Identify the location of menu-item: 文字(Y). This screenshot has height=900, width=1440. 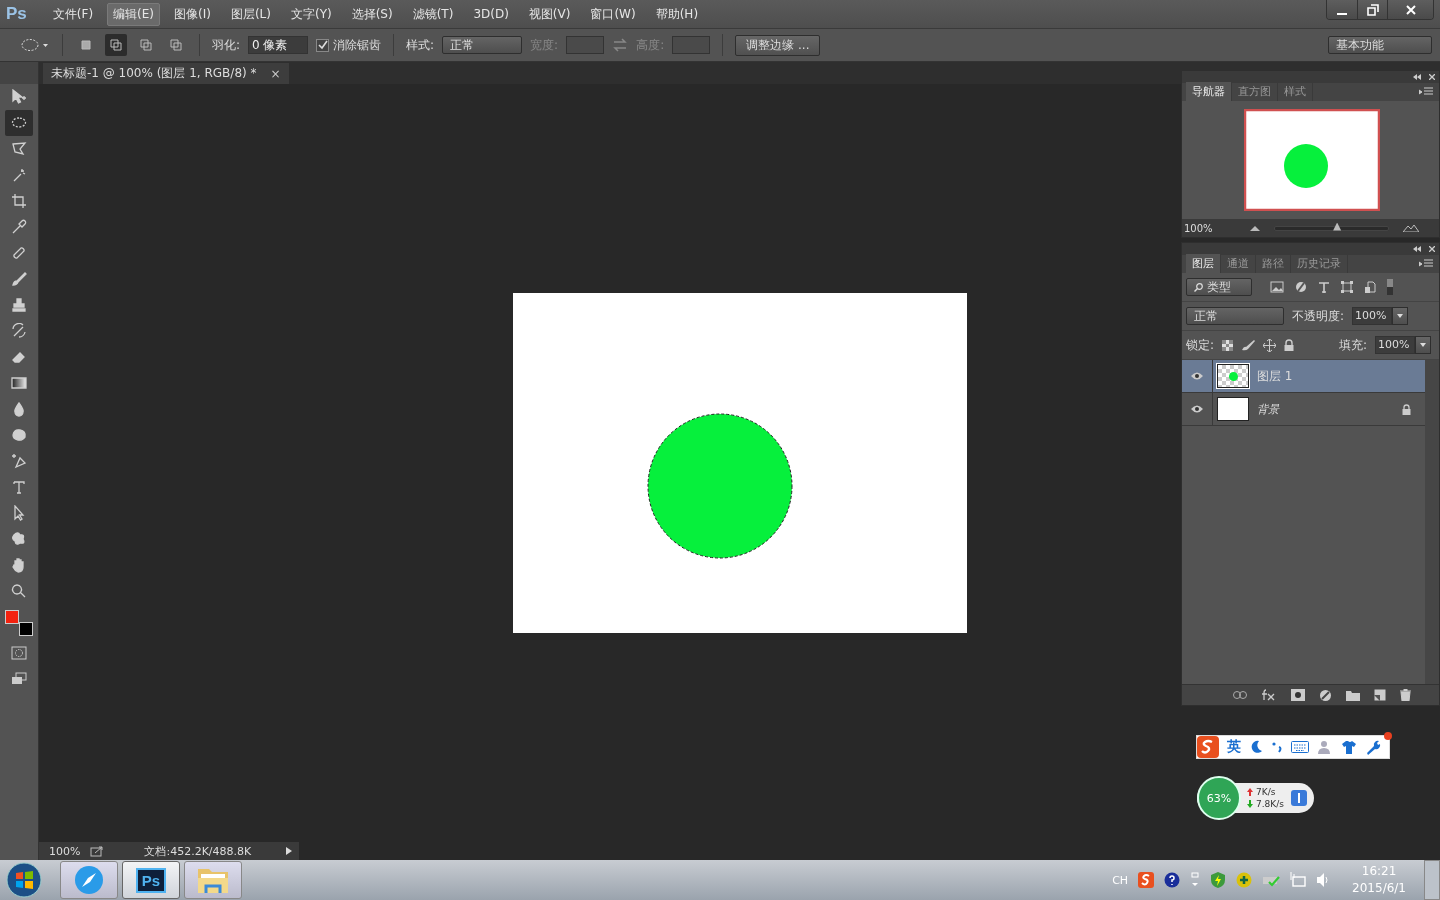
(311, 14).